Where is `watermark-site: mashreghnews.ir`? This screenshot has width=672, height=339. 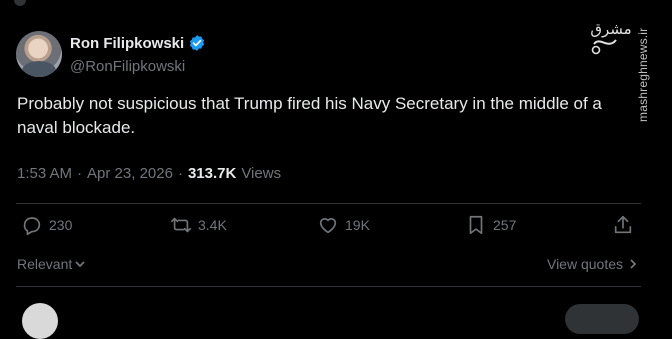 watermark-site: mashreghnews.ir is located at coordinates (643, 74).